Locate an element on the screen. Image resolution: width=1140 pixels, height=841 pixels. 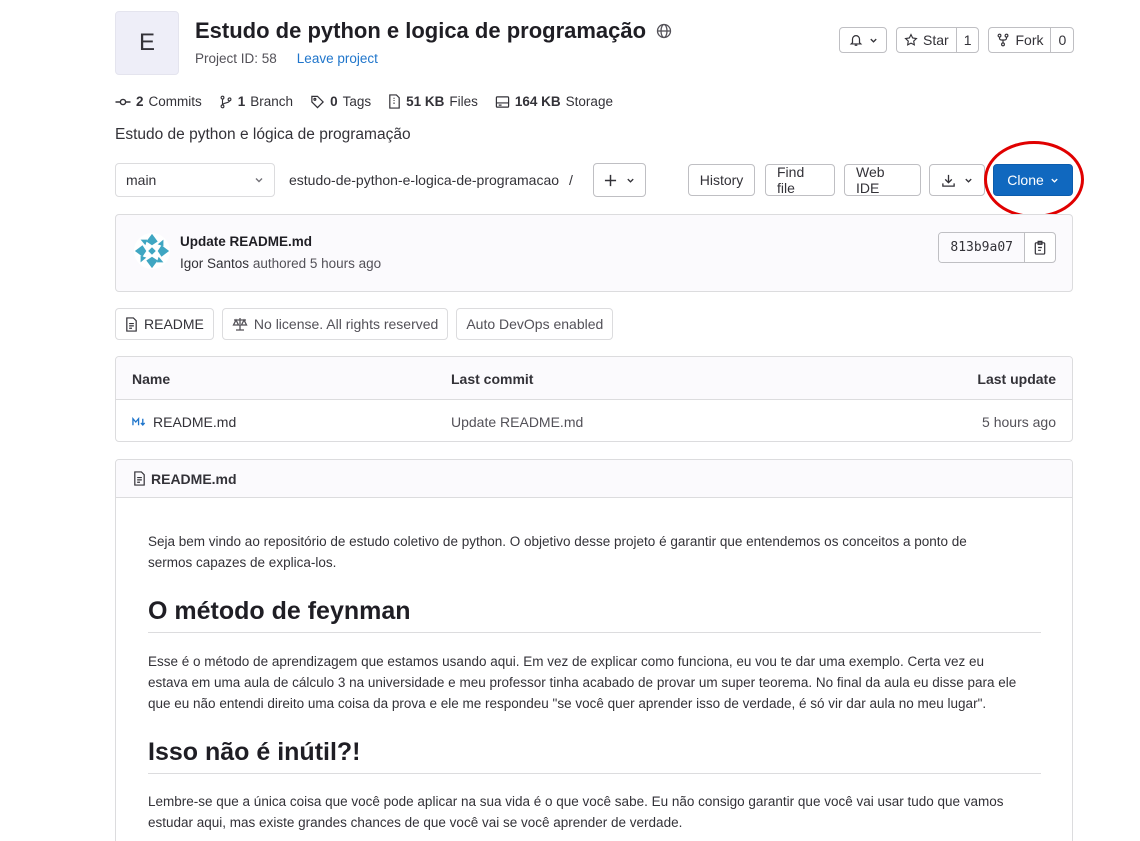
devops-badge-label: Auto DevOps enabled is located at coordinates (535, 324).